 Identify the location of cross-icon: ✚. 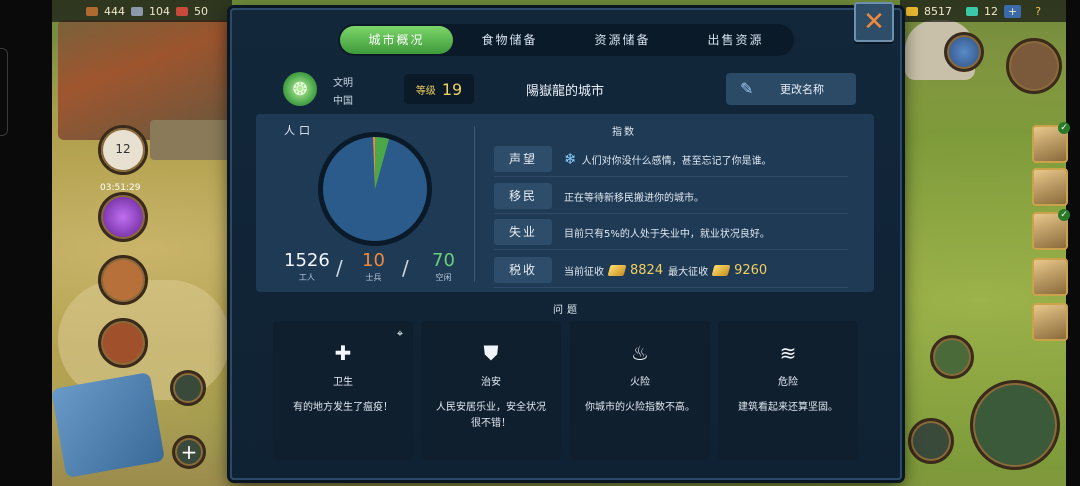
(343, 353).